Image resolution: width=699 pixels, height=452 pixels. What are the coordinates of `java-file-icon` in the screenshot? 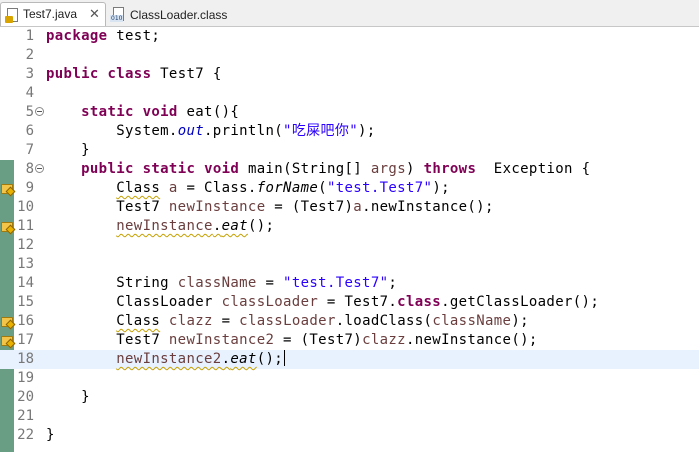 It's located at (11, 15).